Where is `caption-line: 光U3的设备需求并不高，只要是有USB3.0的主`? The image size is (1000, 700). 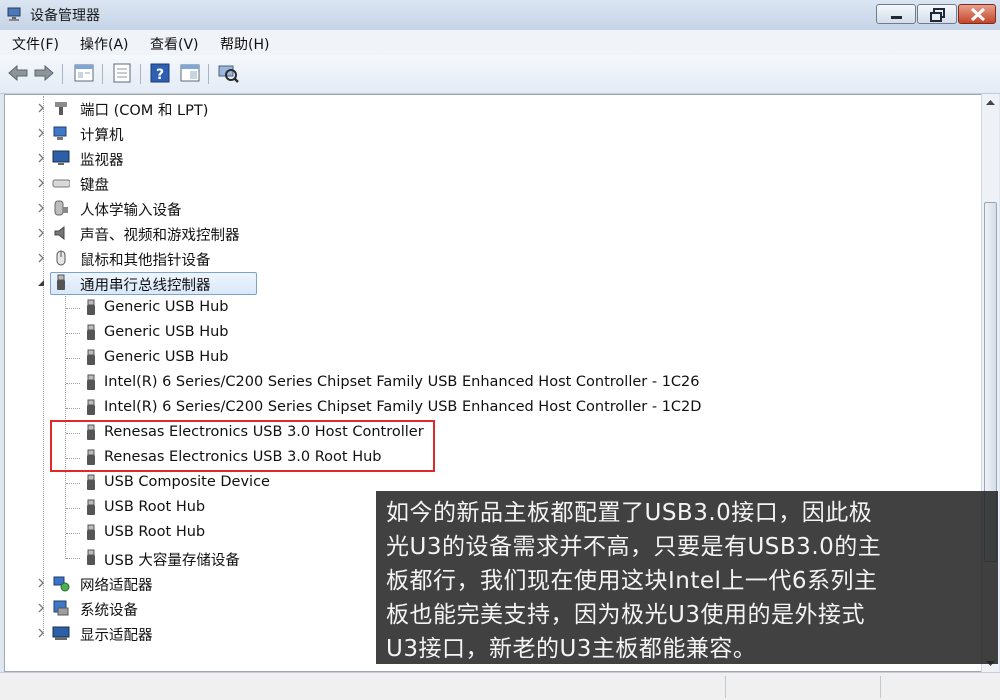 caption-line: 光U3的设备需求并不高，只要是有USB3.0的主 is located at coordinates (634, 547).